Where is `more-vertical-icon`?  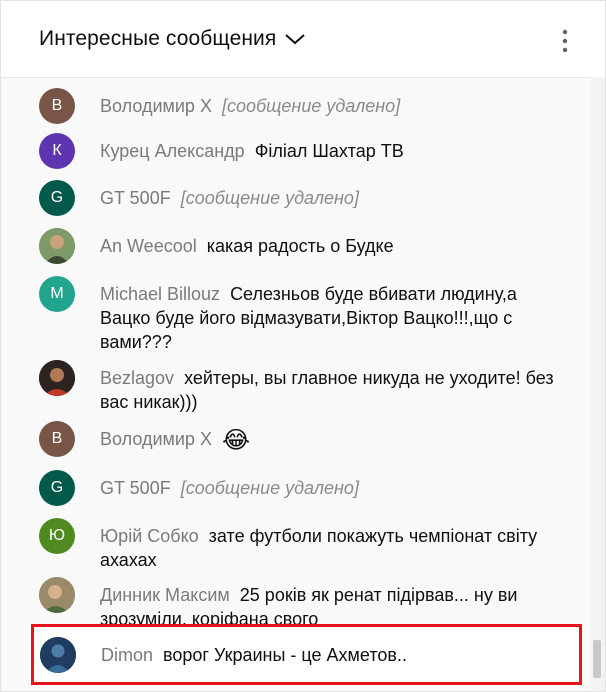 more-vertical-icon is located at coordinates (565, 41).